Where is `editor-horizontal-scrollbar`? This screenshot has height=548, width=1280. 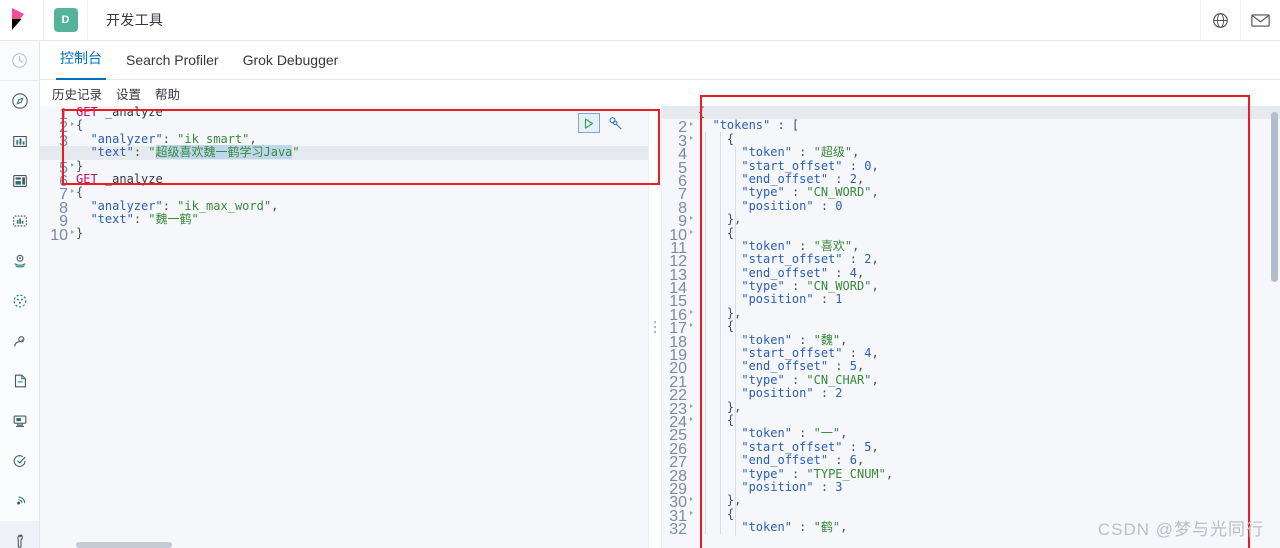 editor-horizontal-scrollbar is located at coordinates (124, 545).